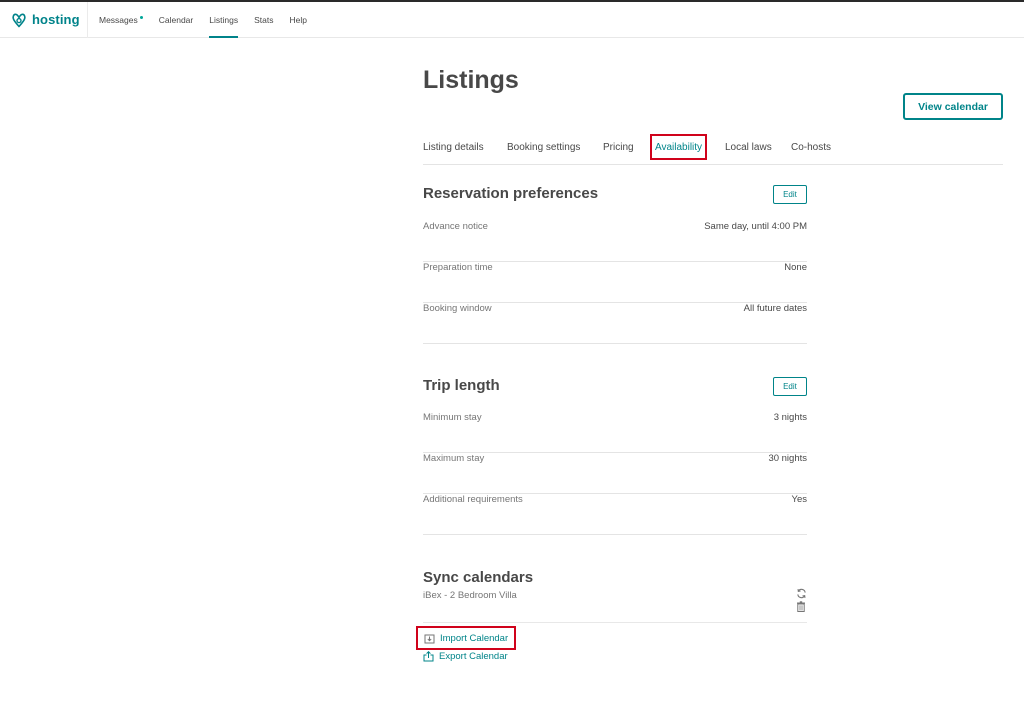 This screenshot has height=707, width=1024. I want to click on tab-booking-settings: Booking settings, so click(543, 147).